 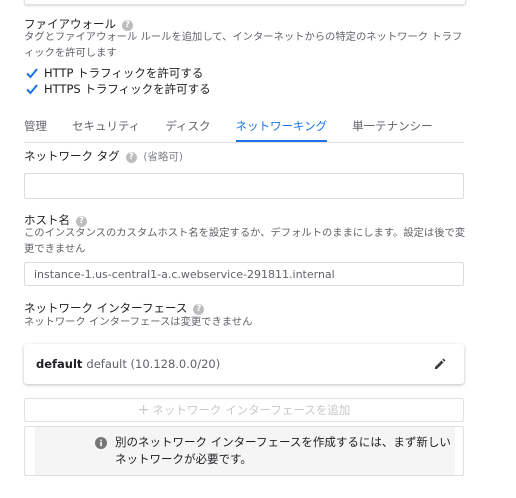 I want to click on network-tags-heading: ネットワーク タグ? (省略可), so click(x=103, y=156).